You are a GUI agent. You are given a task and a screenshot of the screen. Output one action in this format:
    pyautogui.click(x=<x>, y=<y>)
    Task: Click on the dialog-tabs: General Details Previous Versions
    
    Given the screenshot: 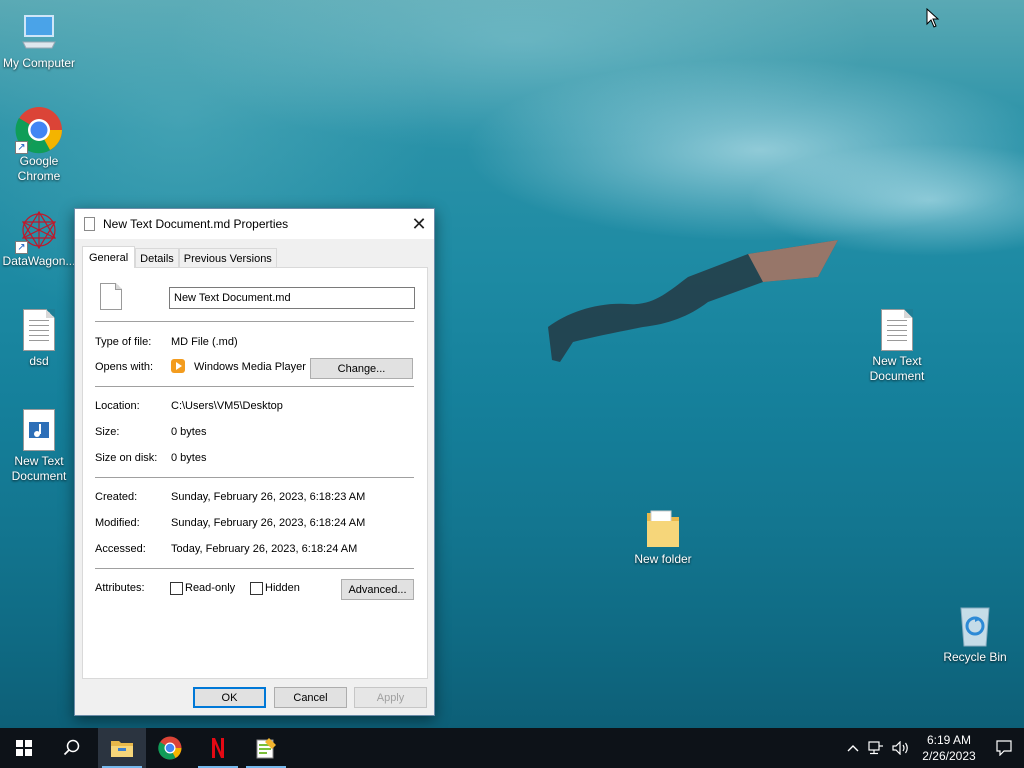 What is the action you would take?
    pyautogui.click(x=179, y=257)
    